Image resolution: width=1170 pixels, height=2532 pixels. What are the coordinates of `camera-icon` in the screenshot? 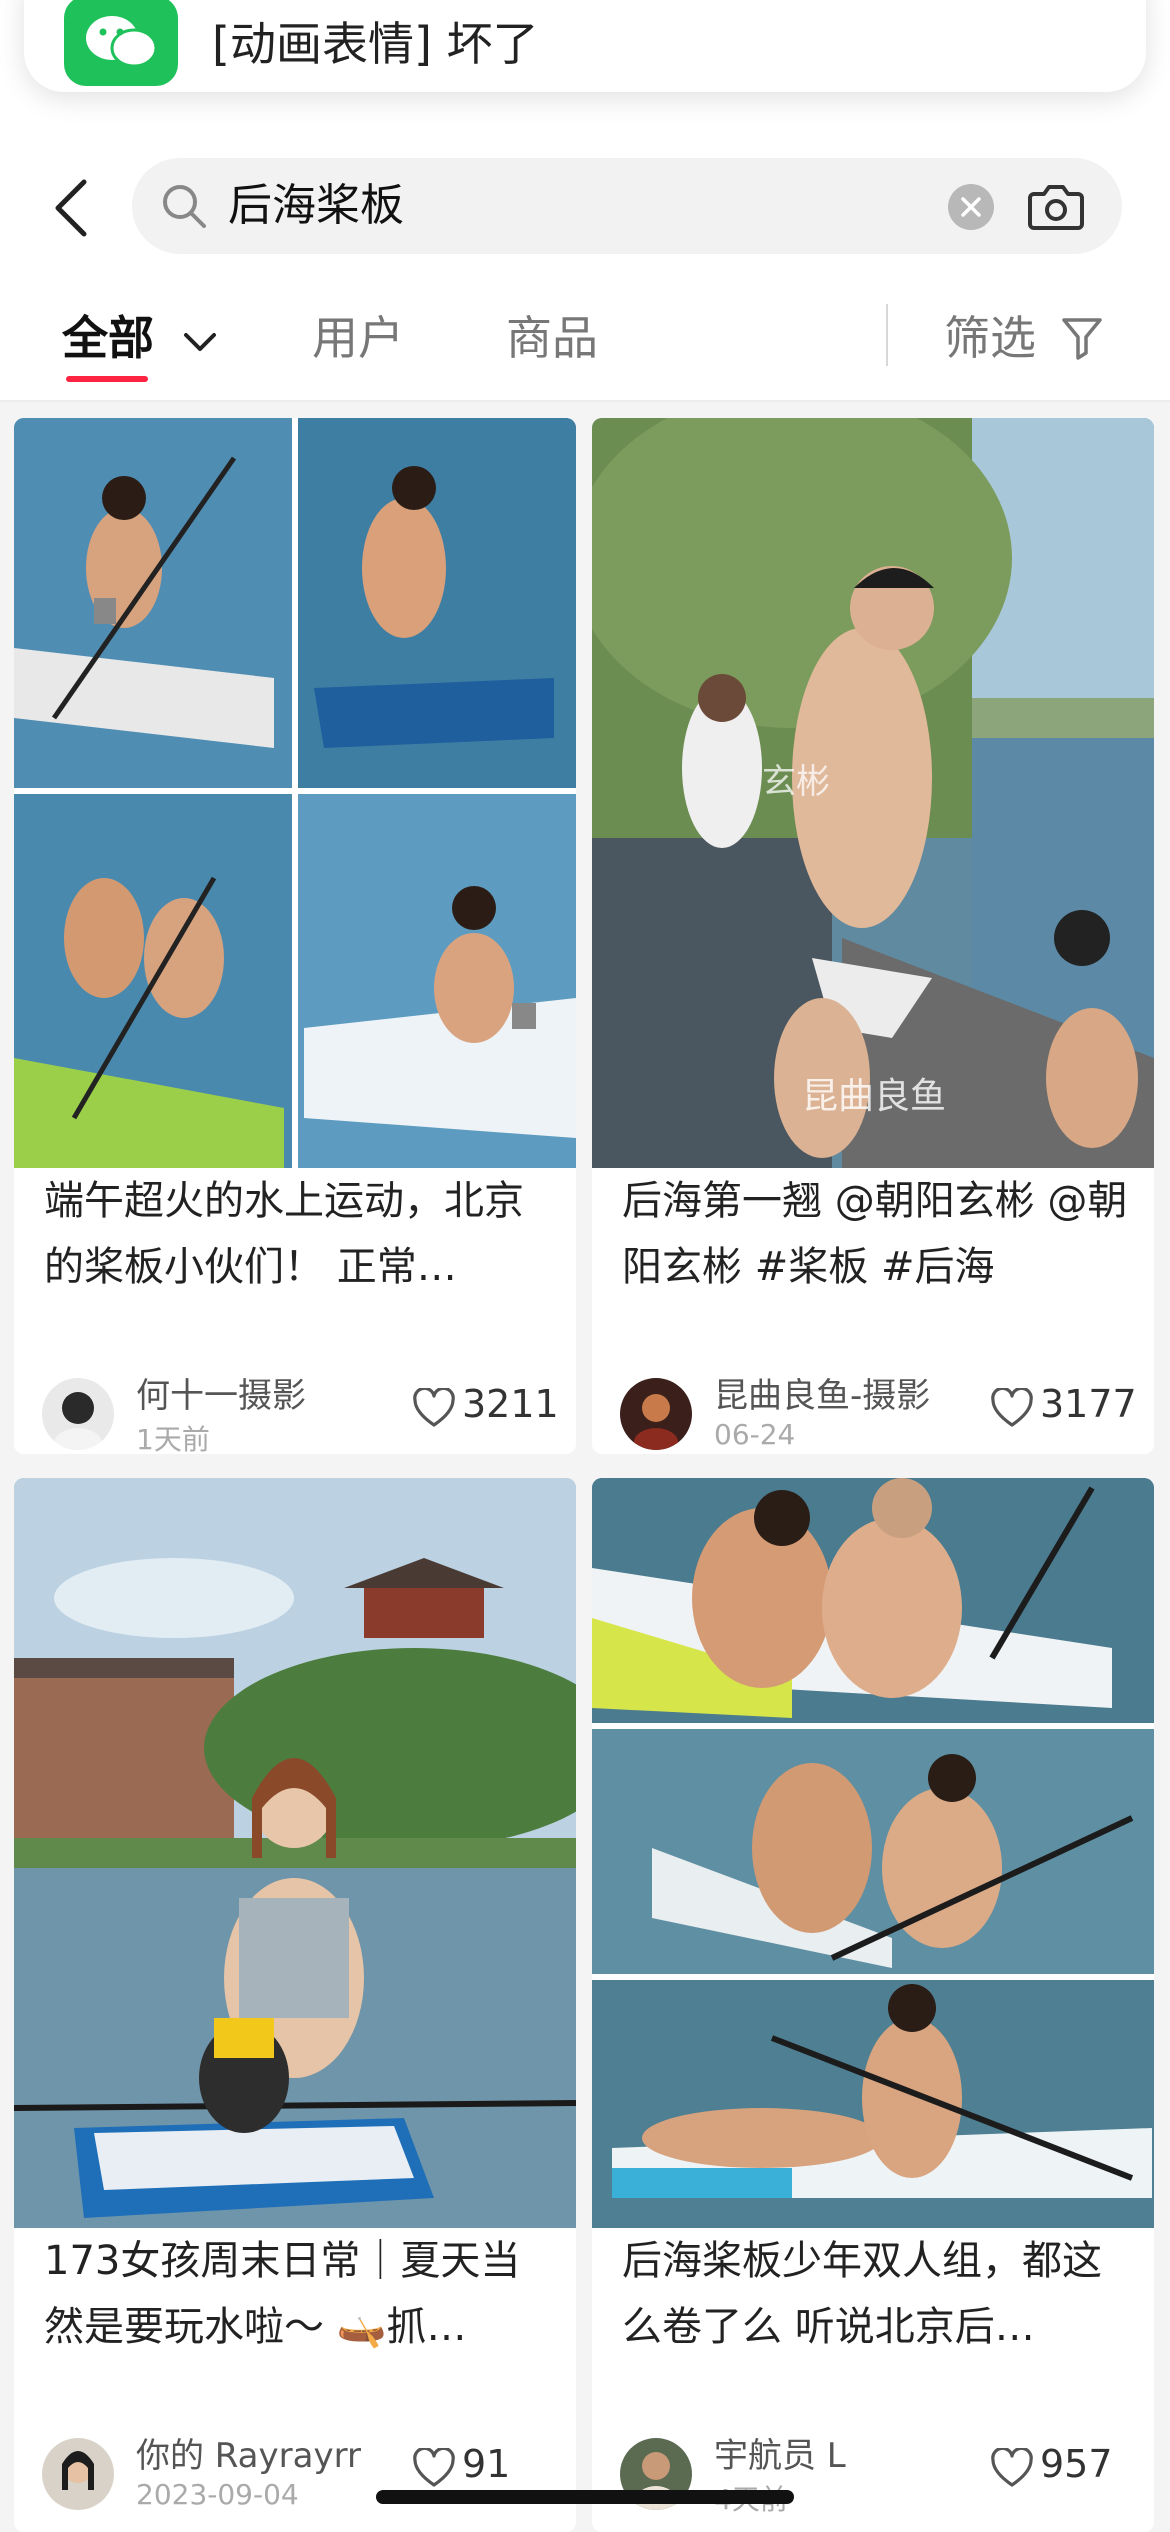 It's located at (1056, 206).